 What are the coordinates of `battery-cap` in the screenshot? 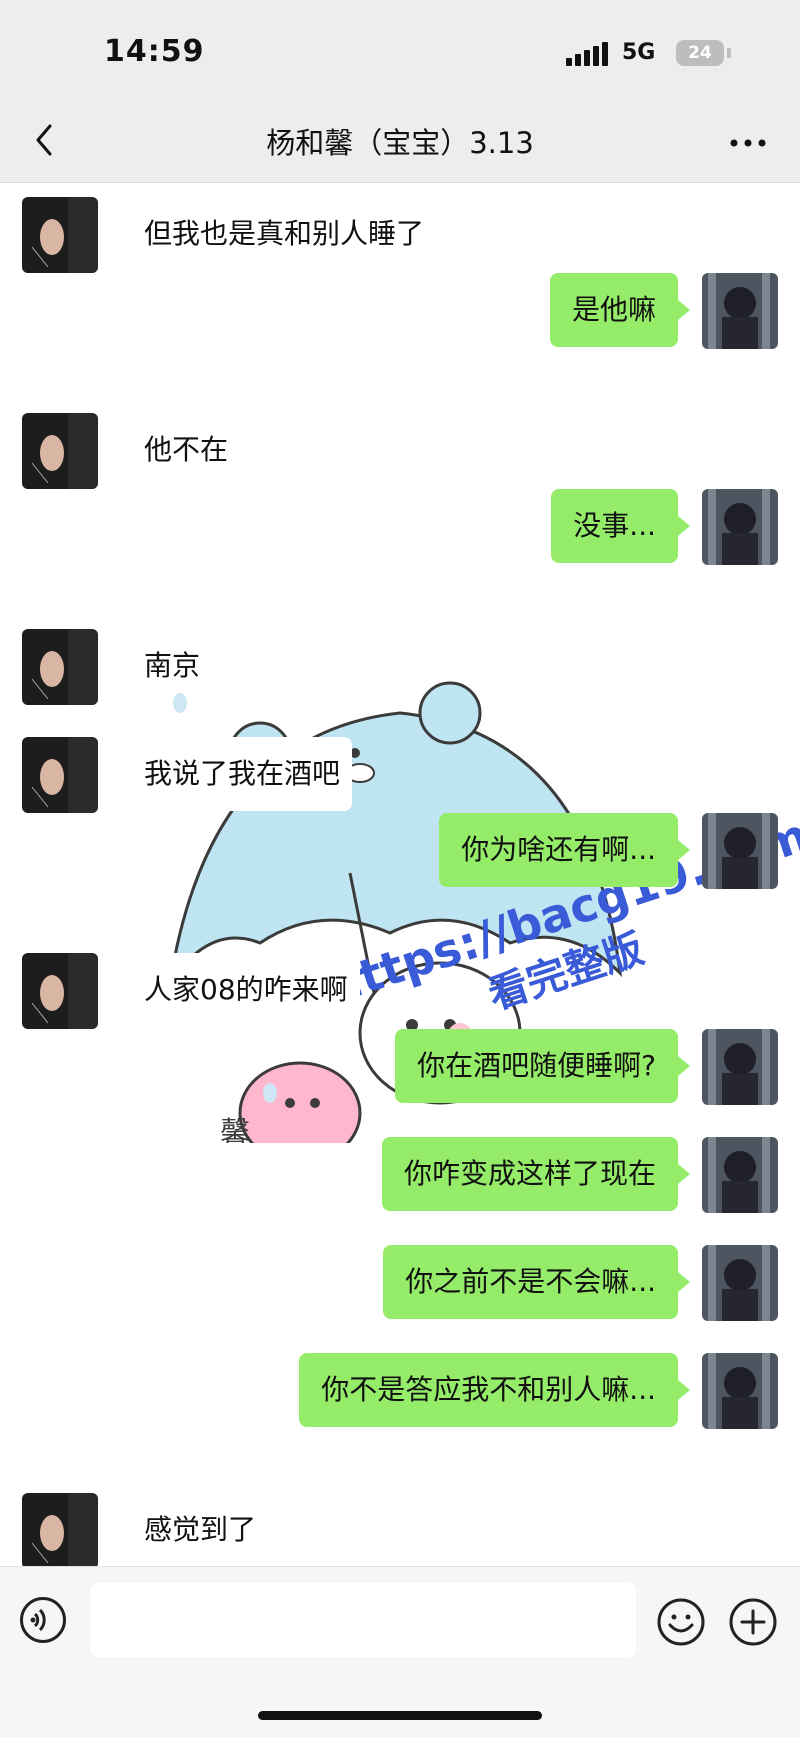 It's located at (729, 53).